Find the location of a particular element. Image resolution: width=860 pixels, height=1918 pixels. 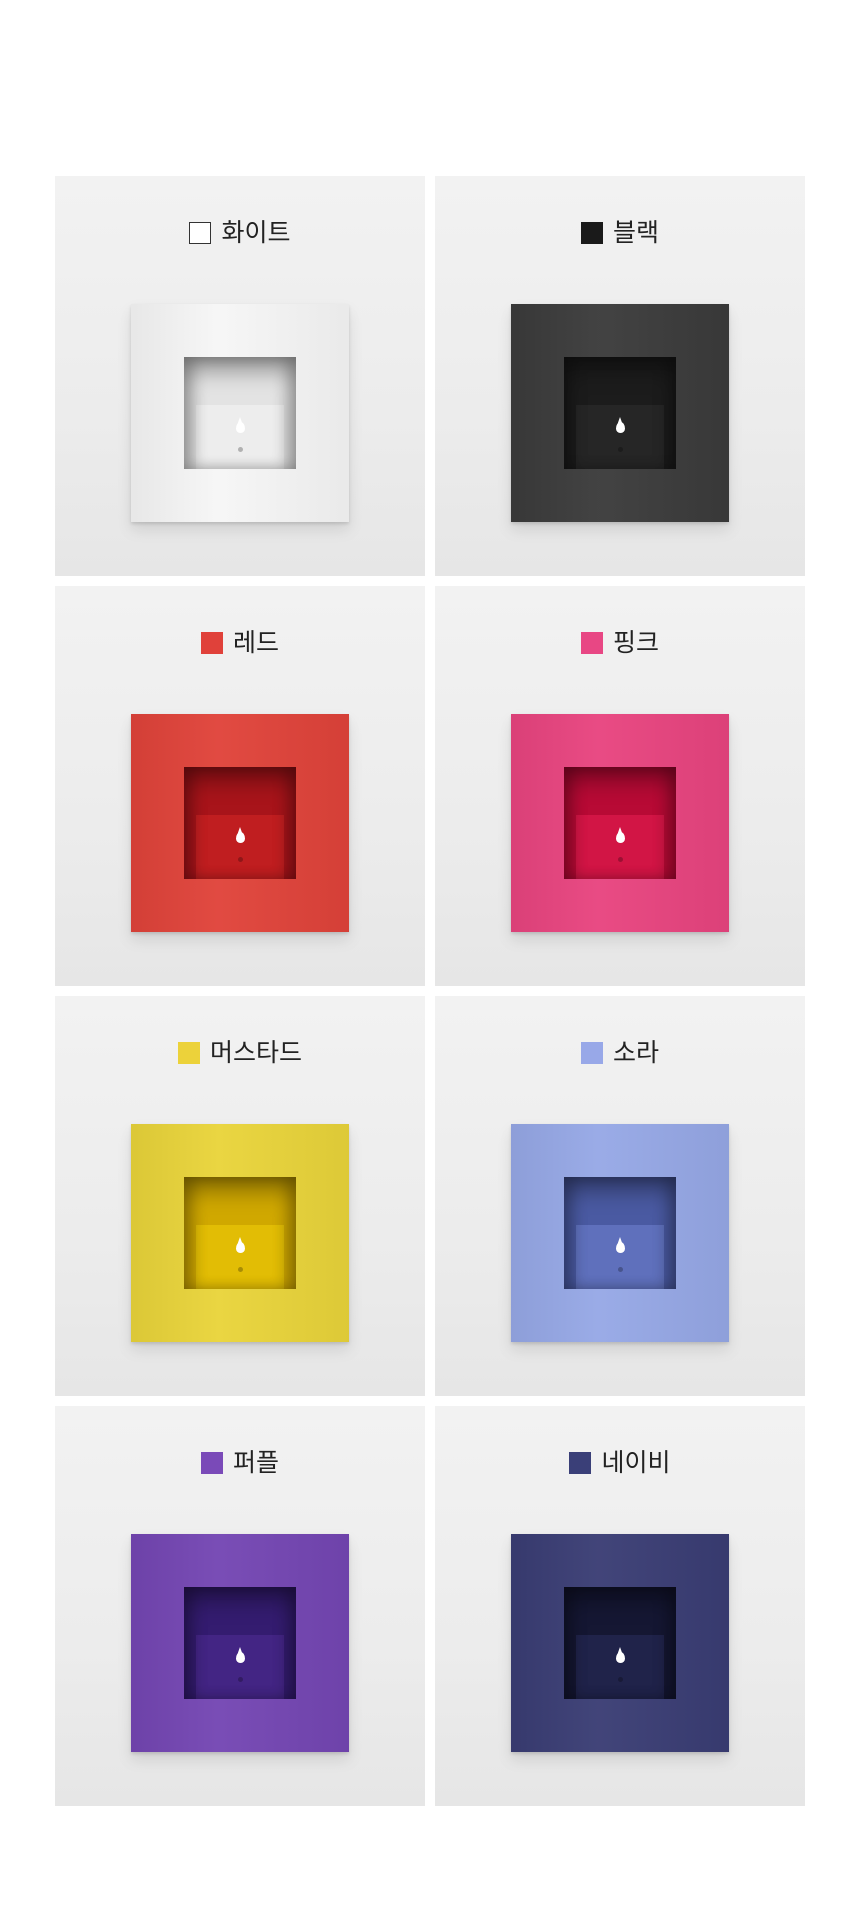

color-card-navy: 네이비 is located at coordinates (620, 1606).